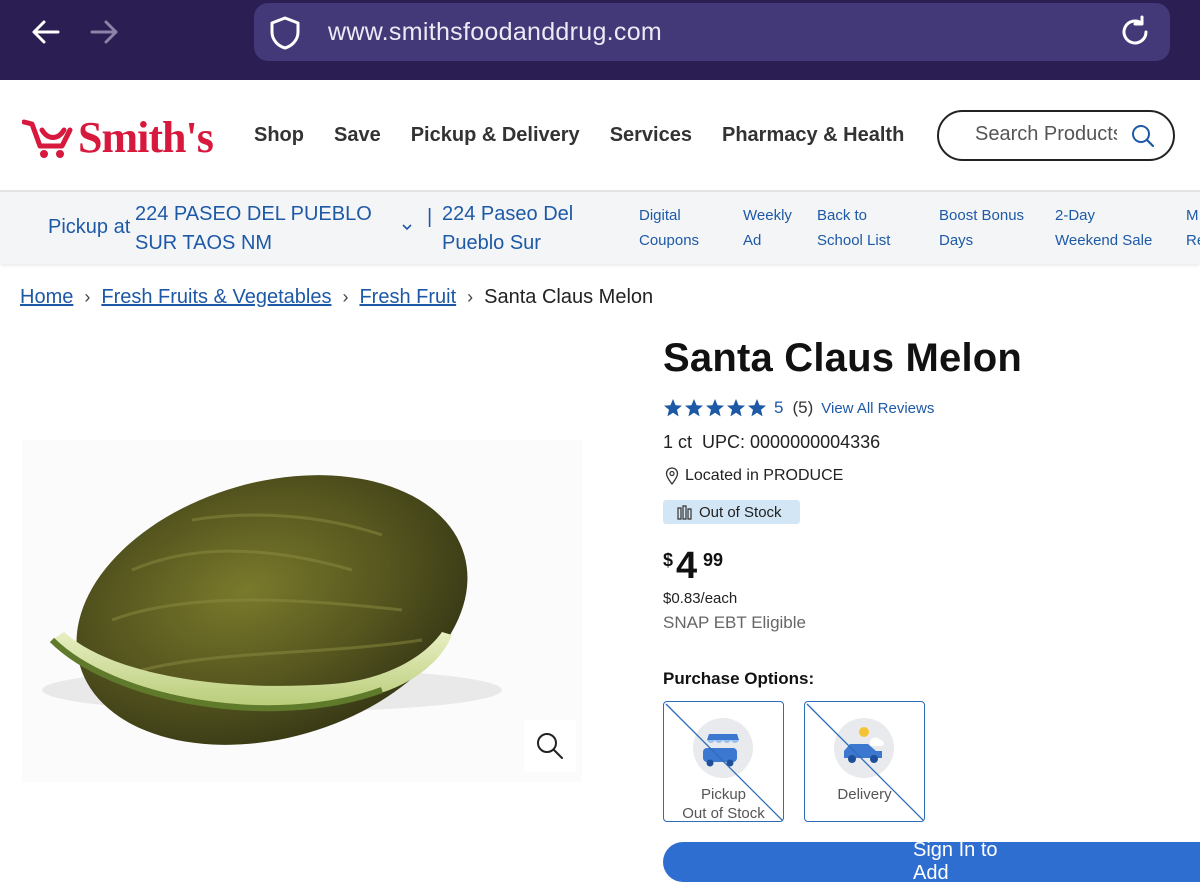  Describe the element at coordinates (700, 598) in the screenshot. I see `unit-price: $0.83/each` at that location.